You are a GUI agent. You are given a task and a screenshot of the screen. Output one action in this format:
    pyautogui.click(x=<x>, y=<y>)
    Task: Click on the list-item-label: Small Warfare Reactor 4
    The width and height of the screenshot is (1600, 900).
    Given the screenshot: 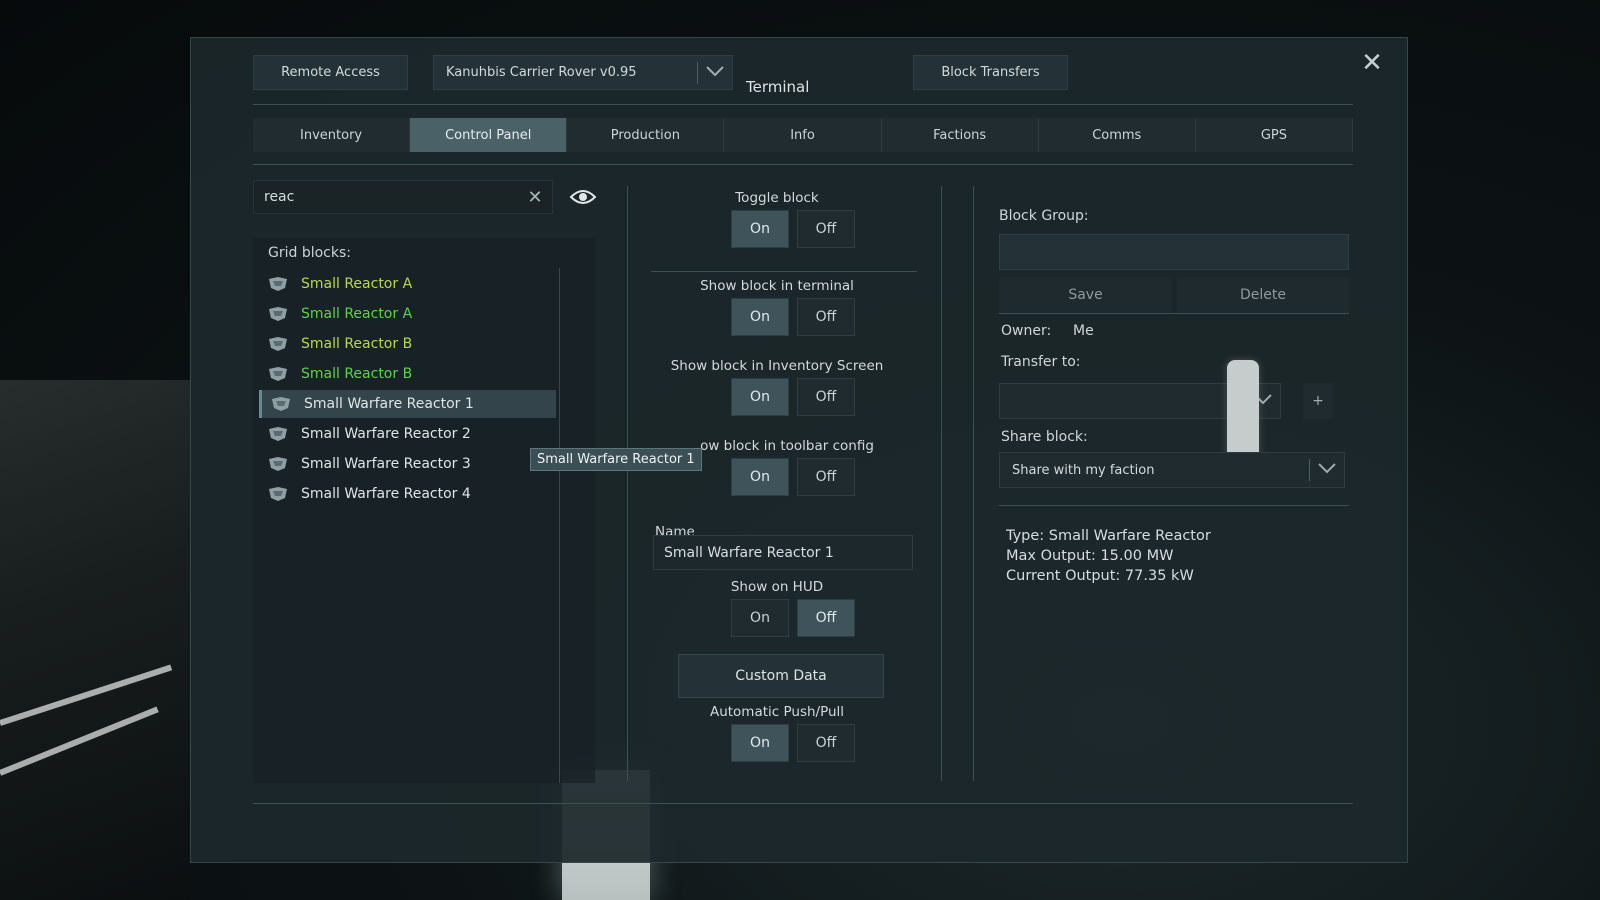 What is the action you would take?
    pyautogui.click(x=386, y=494)
    